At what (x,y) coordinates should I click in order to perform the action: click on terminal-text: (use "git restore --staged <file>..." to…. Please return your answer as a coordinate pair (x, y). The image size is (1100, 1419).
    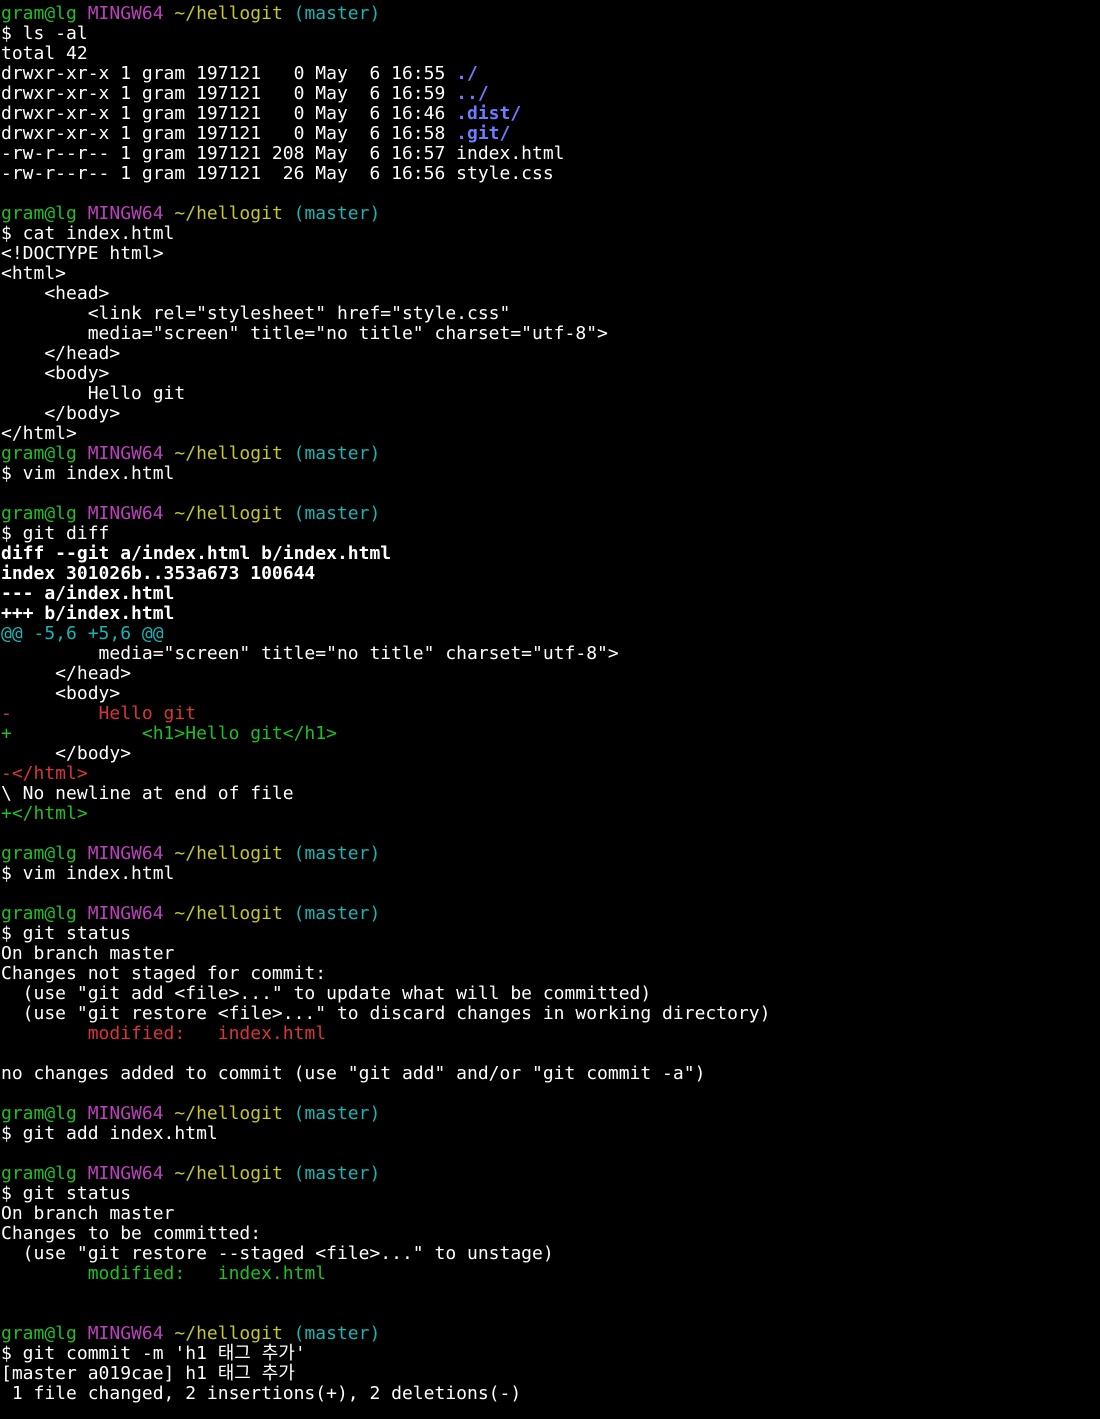
    Looking at the image, I should click on (277, 1253).